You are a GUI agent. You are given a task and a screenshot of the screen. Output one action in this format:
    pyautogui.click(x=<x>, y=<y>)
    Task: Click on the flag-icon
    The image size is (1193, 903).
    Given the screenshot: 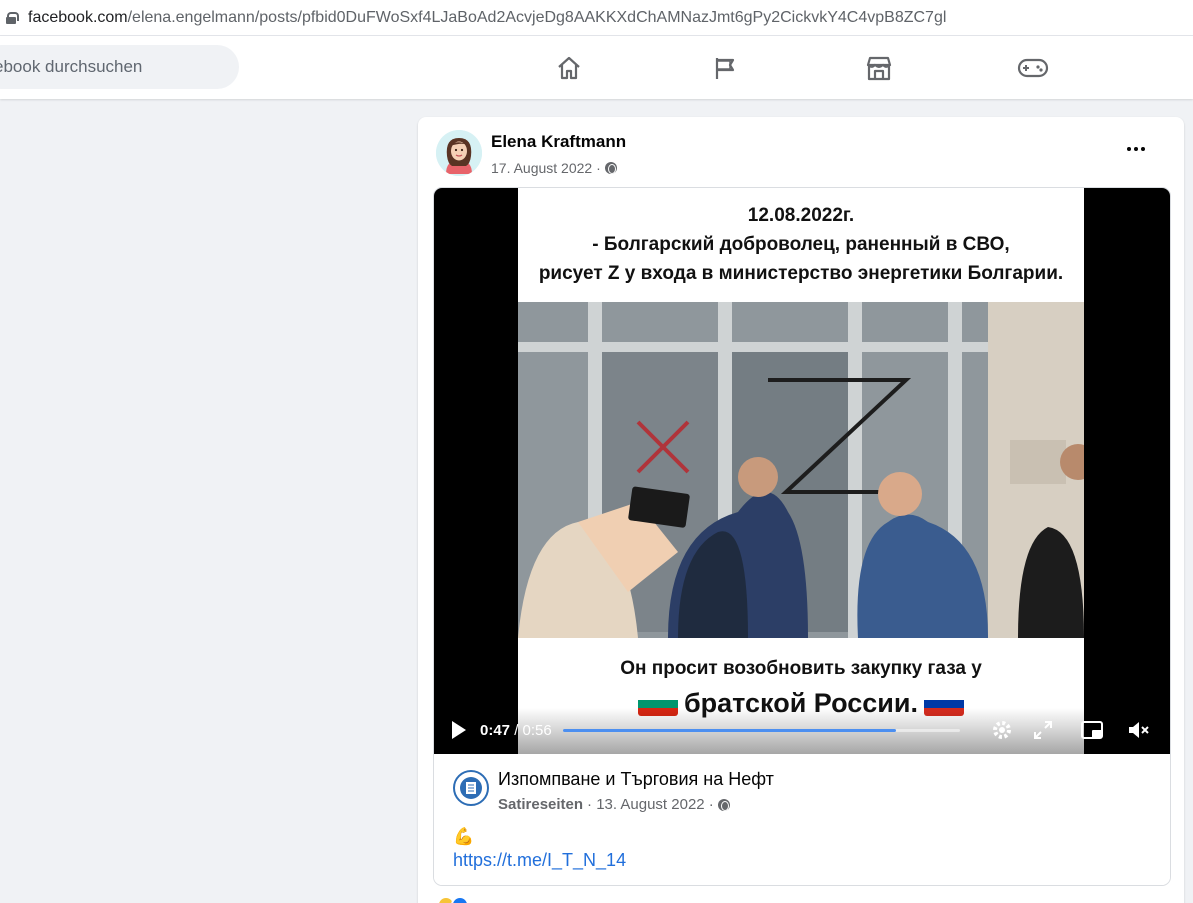 What is the action you would take?
    pyautogui.click(x=725, y=68)
    